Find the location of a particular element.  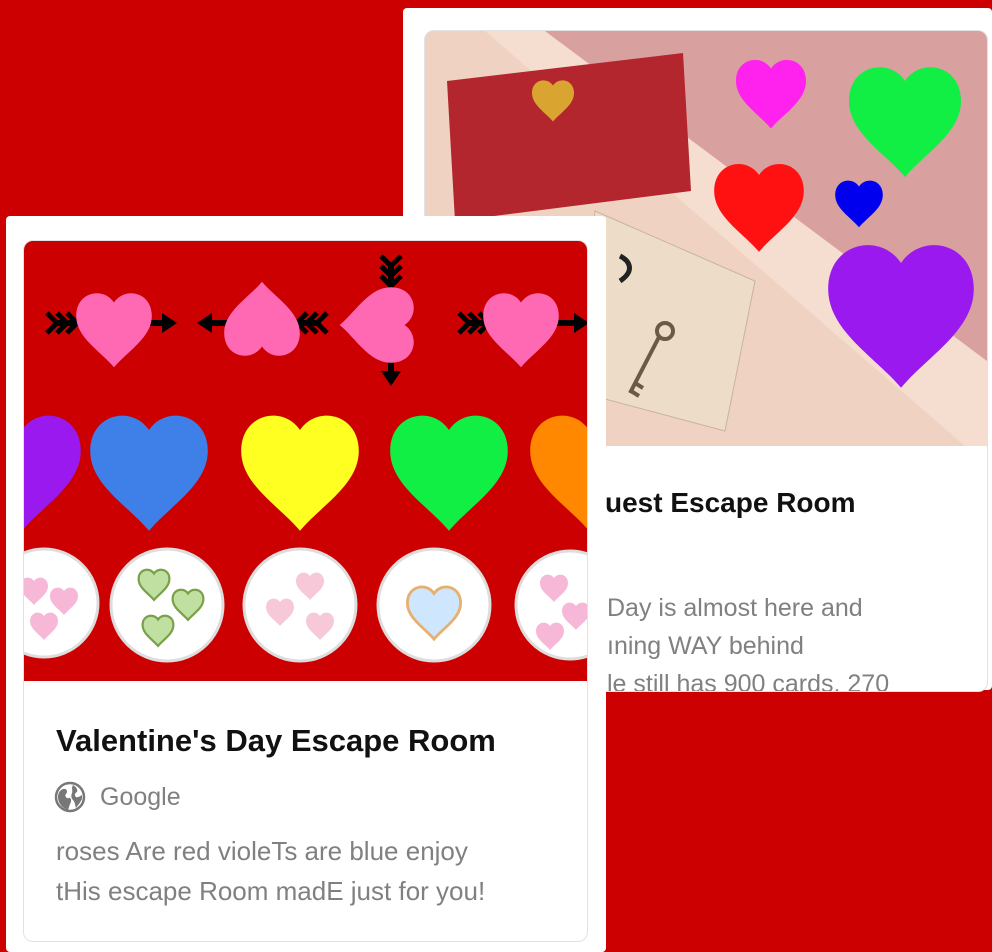

description-line: le still has 900 cards, 270 is located at coordinates (748, 681).